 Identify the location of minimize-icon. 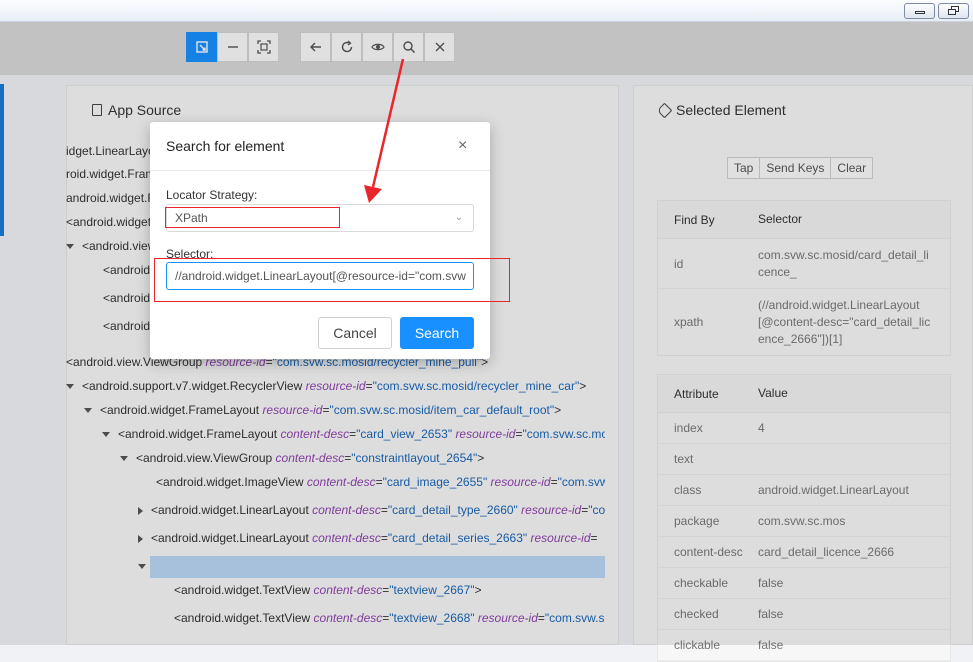
(919, 11).